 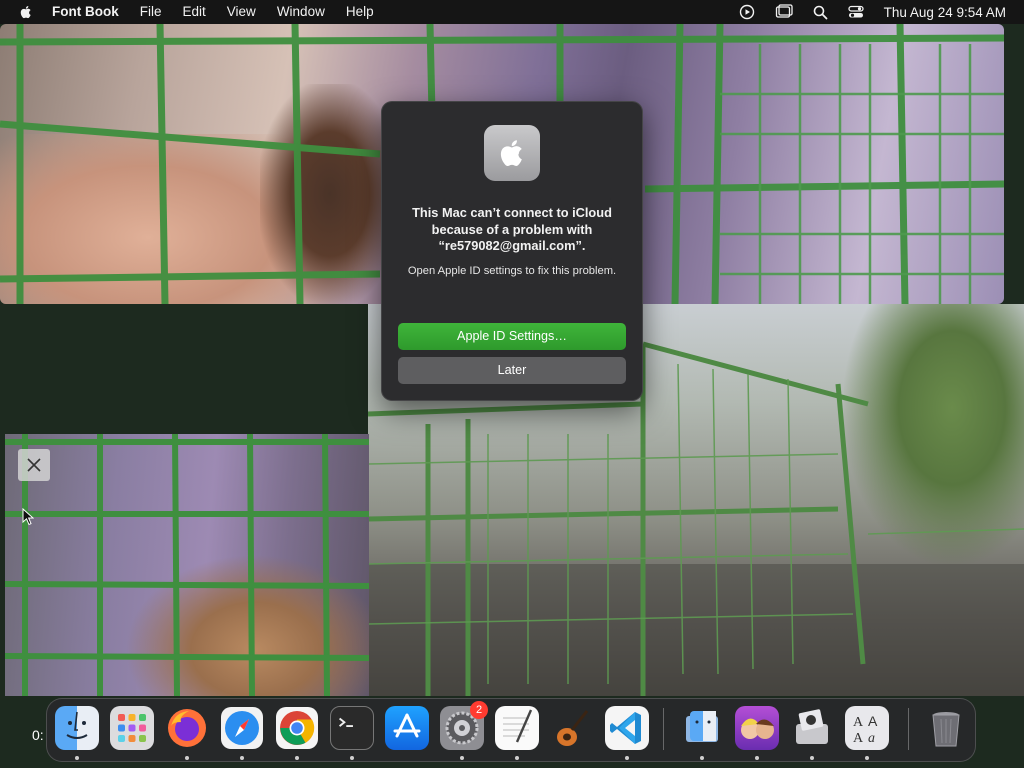 What do you see at coordinates (812, 728) in the screenshot?
I see `disk-utility-icon` at bounding box center [812, 728].